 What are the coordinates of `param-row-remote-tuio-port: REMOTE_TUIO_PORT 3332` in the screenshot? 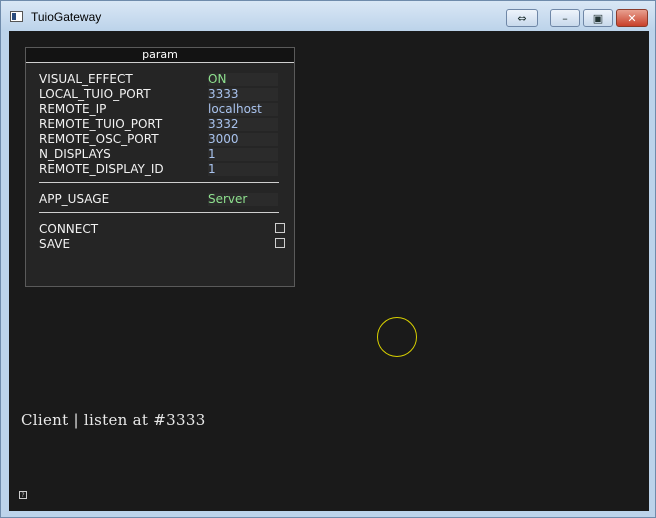 It's located at (159, 124).